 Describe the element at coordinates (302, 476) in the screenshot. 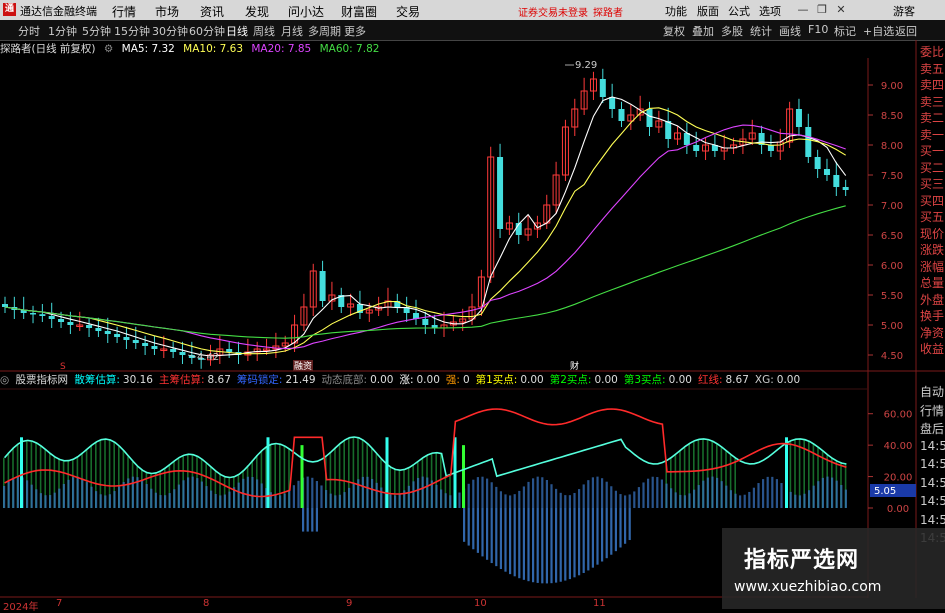

I see `indicator-green-spike` at that location.